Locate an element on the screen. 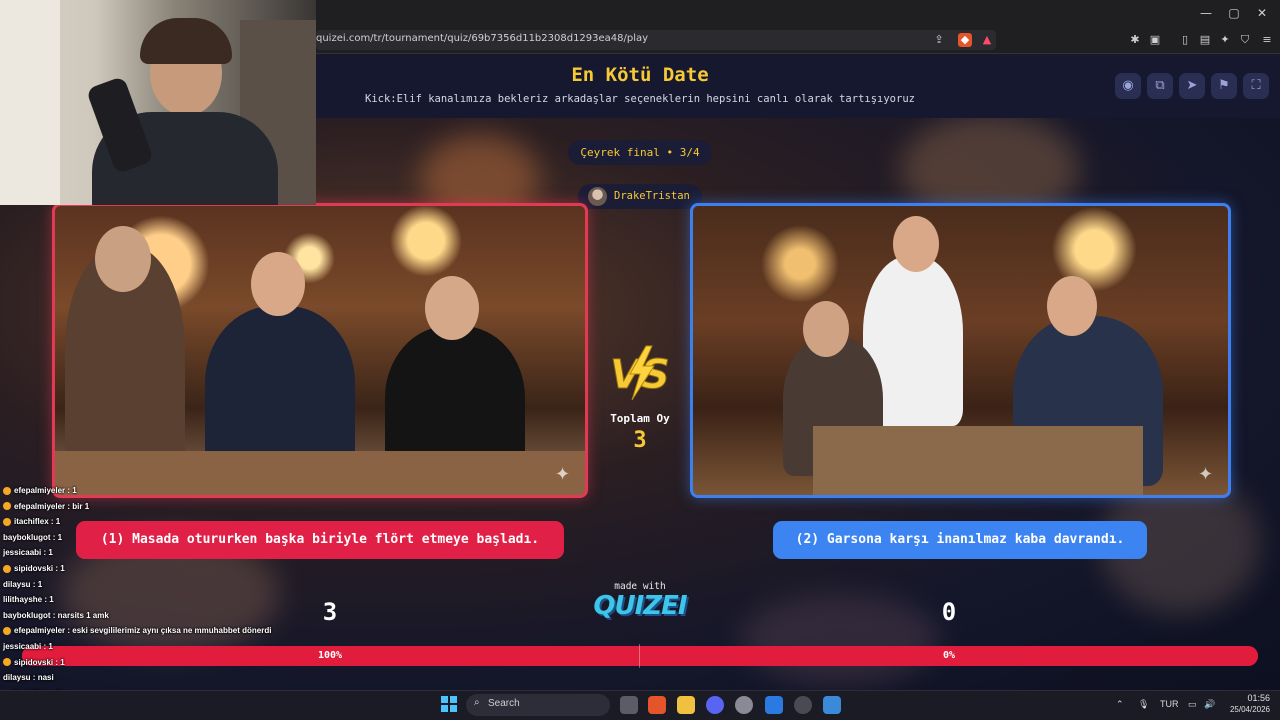 This screenshot has height=720, width=1280. chat-message: dilaysu : 1 is located at coordinates (22, 585).